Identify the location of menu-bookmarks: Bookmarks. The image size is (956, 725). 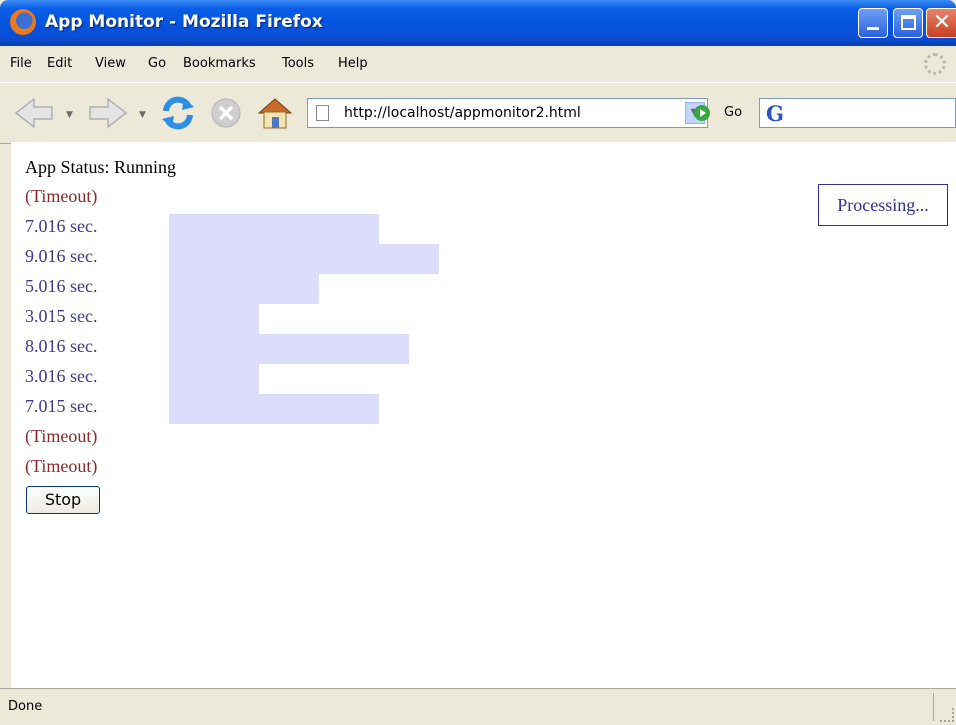
(219, 63).